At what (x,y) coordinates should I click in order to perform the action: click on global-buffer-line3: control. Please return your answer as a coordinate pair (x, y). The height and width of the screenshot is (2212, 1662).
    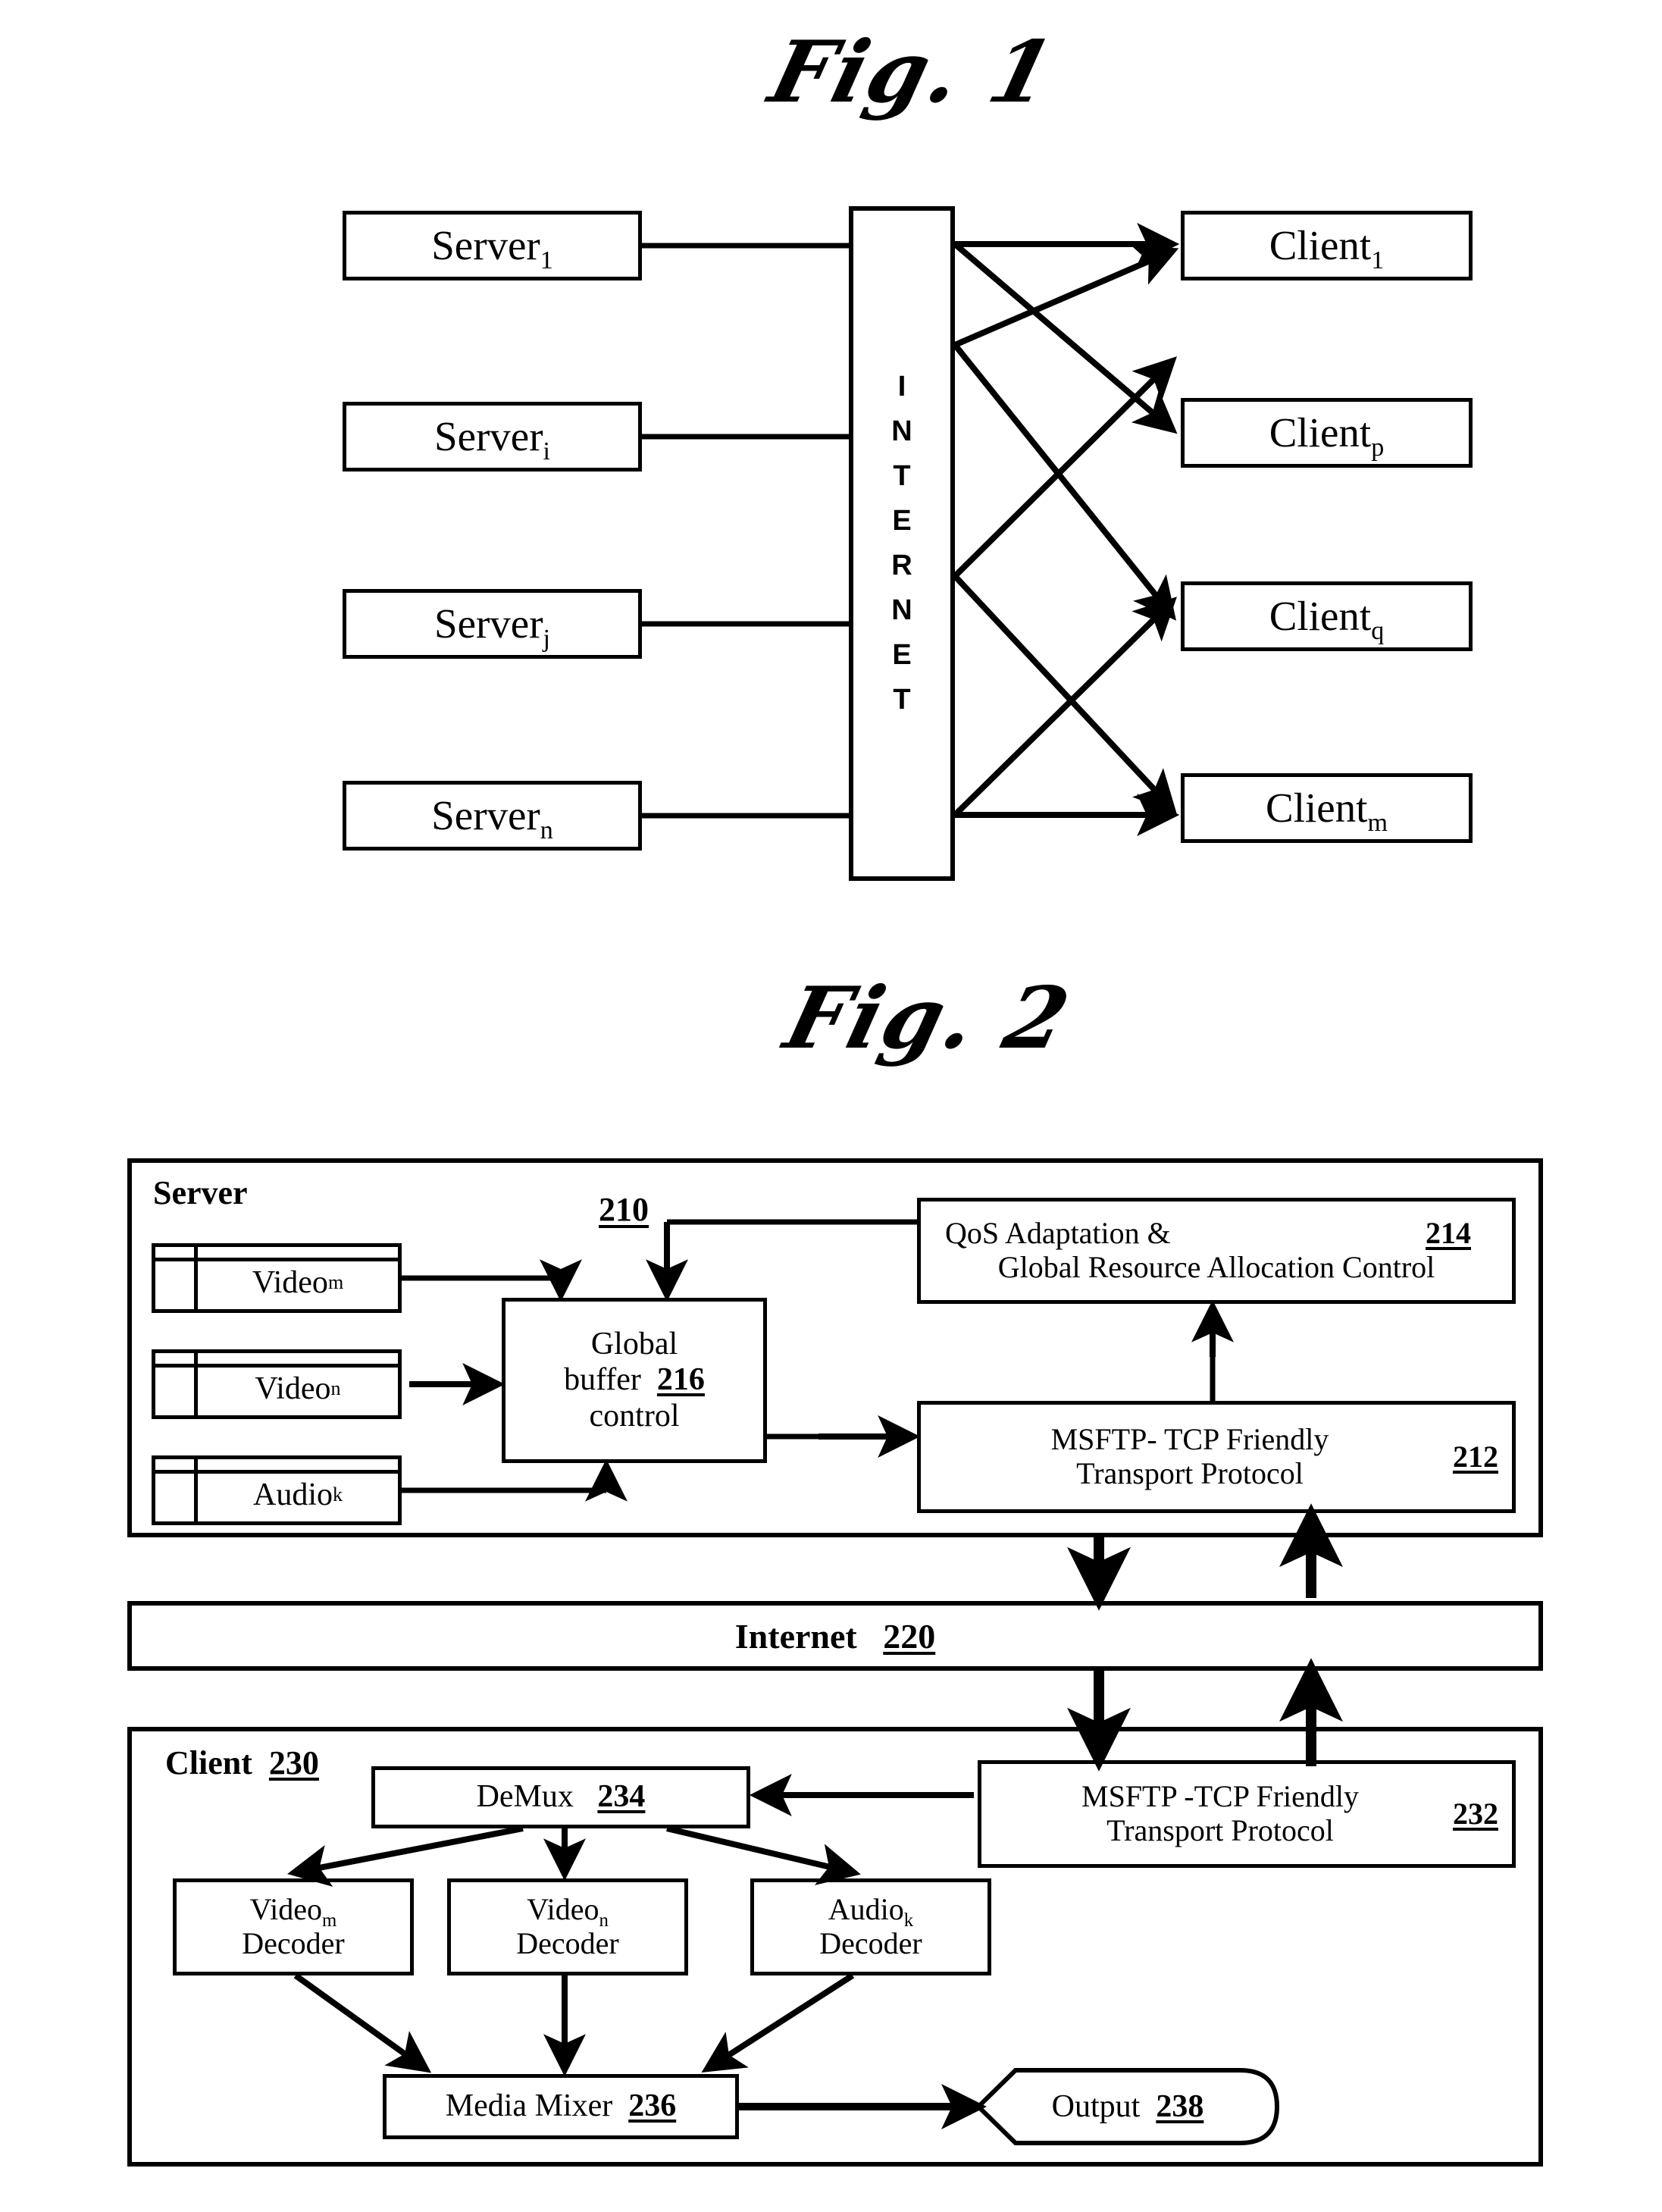
    Looking at the image, I should click on (634, 1415).